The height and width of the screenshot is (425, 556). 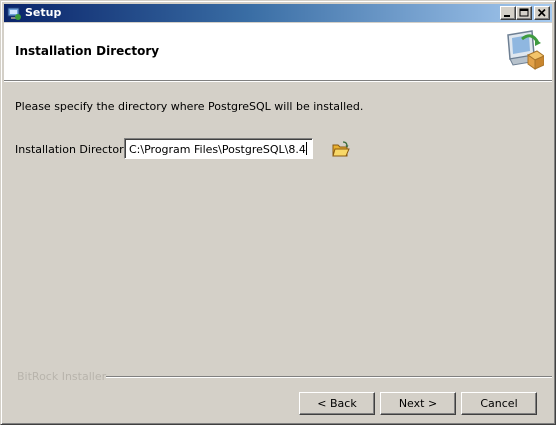 What do you see at coordinates (329, 377) in the screenshot?
I see `footer-divider` at bounding box center [329, 377].